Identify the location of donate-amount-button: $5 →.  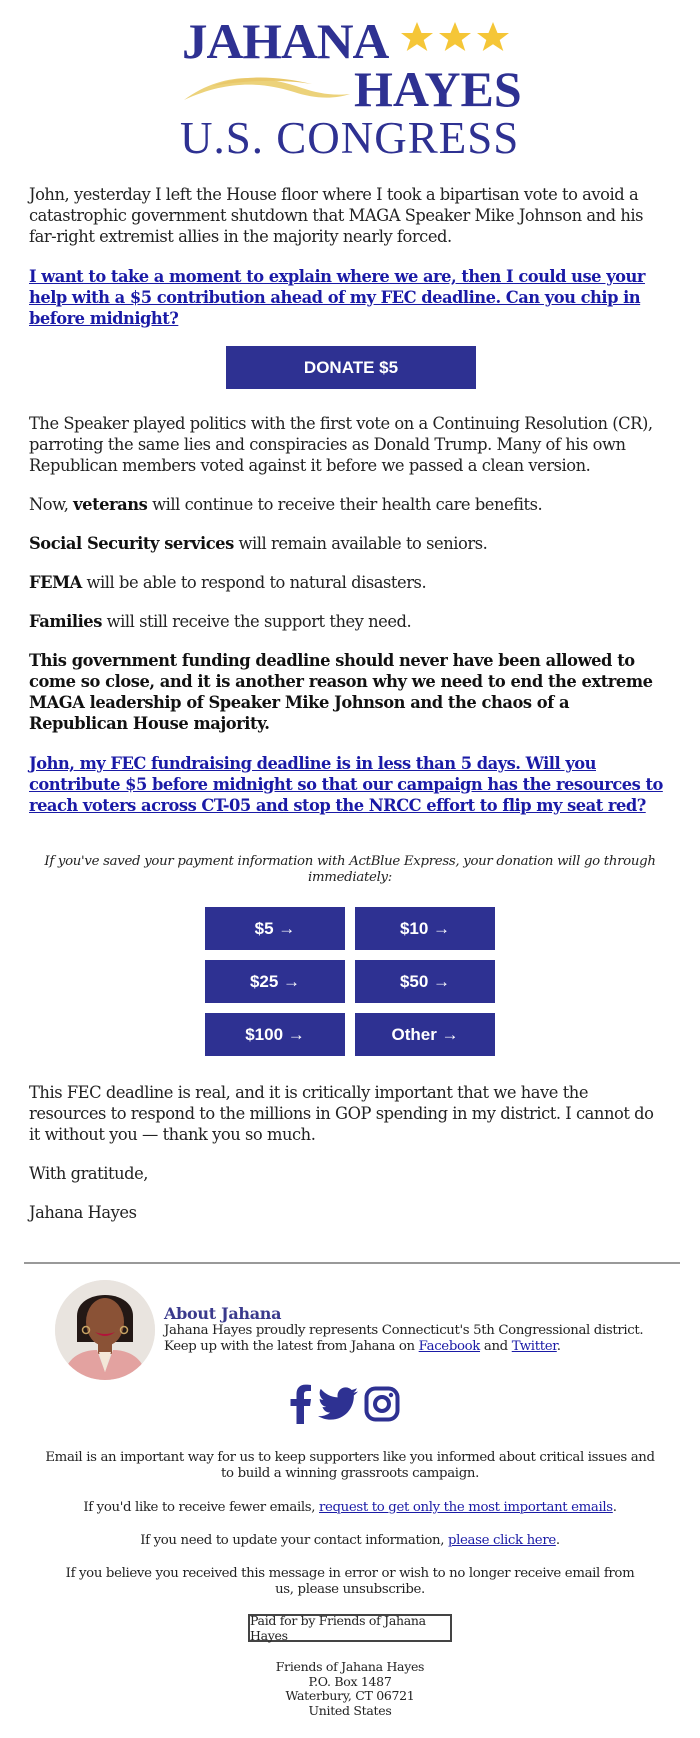
(275, 928).